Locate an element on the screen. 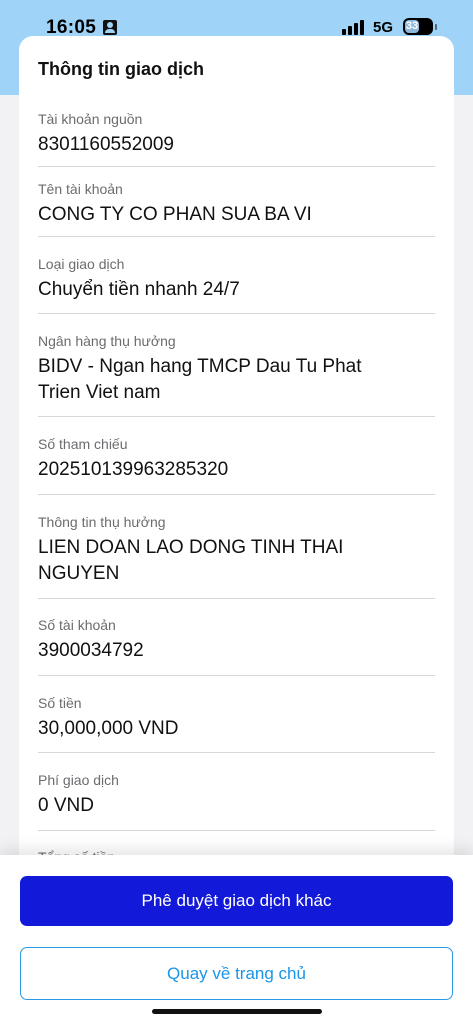 Image resolution: width=473 pixels, height=1024 pixels. go-home-button: Quay về trang chủ is located at coordinates (236, 973).